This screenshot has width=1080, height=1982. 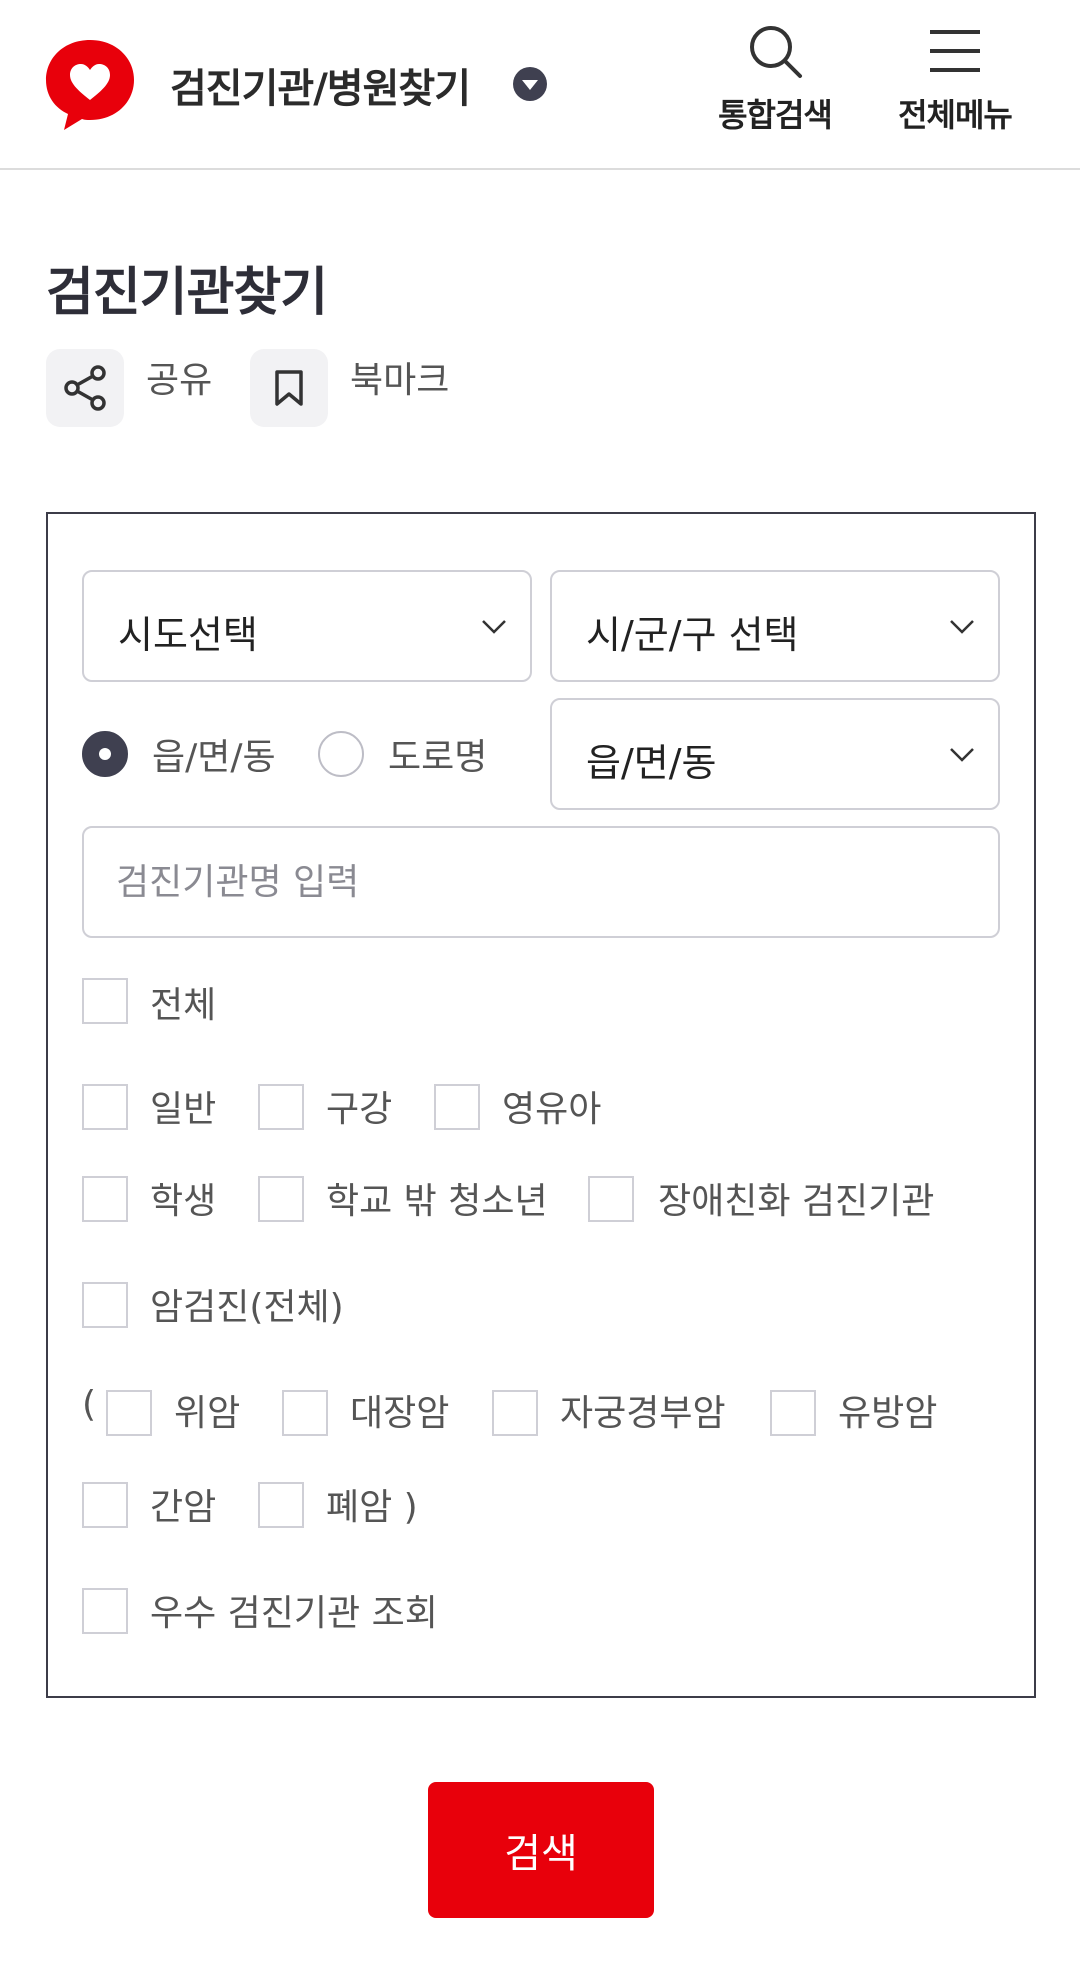 I want to click on all-menu-button: 전체메뉴, so click(x=955, y=82).